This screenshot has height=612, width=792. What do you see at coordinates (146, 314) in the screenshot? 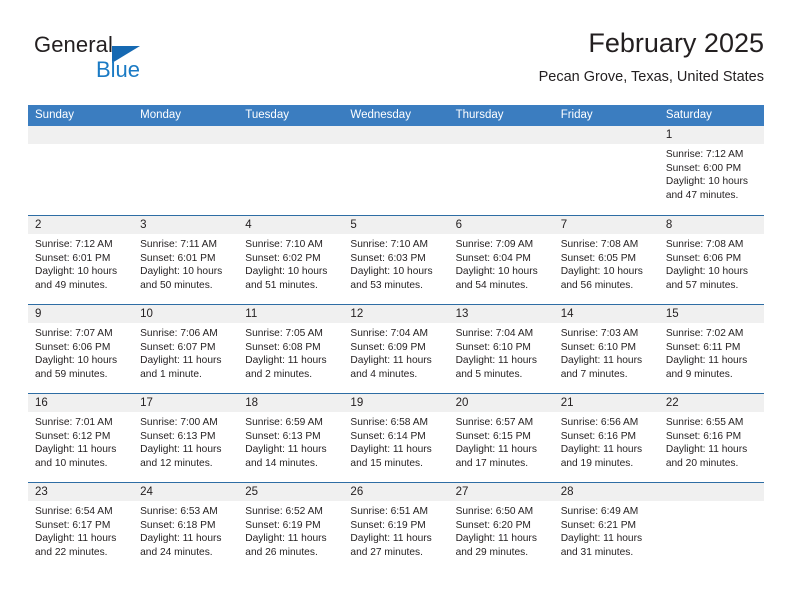
I see `day-number: 10` at bounding box center [146, 314].